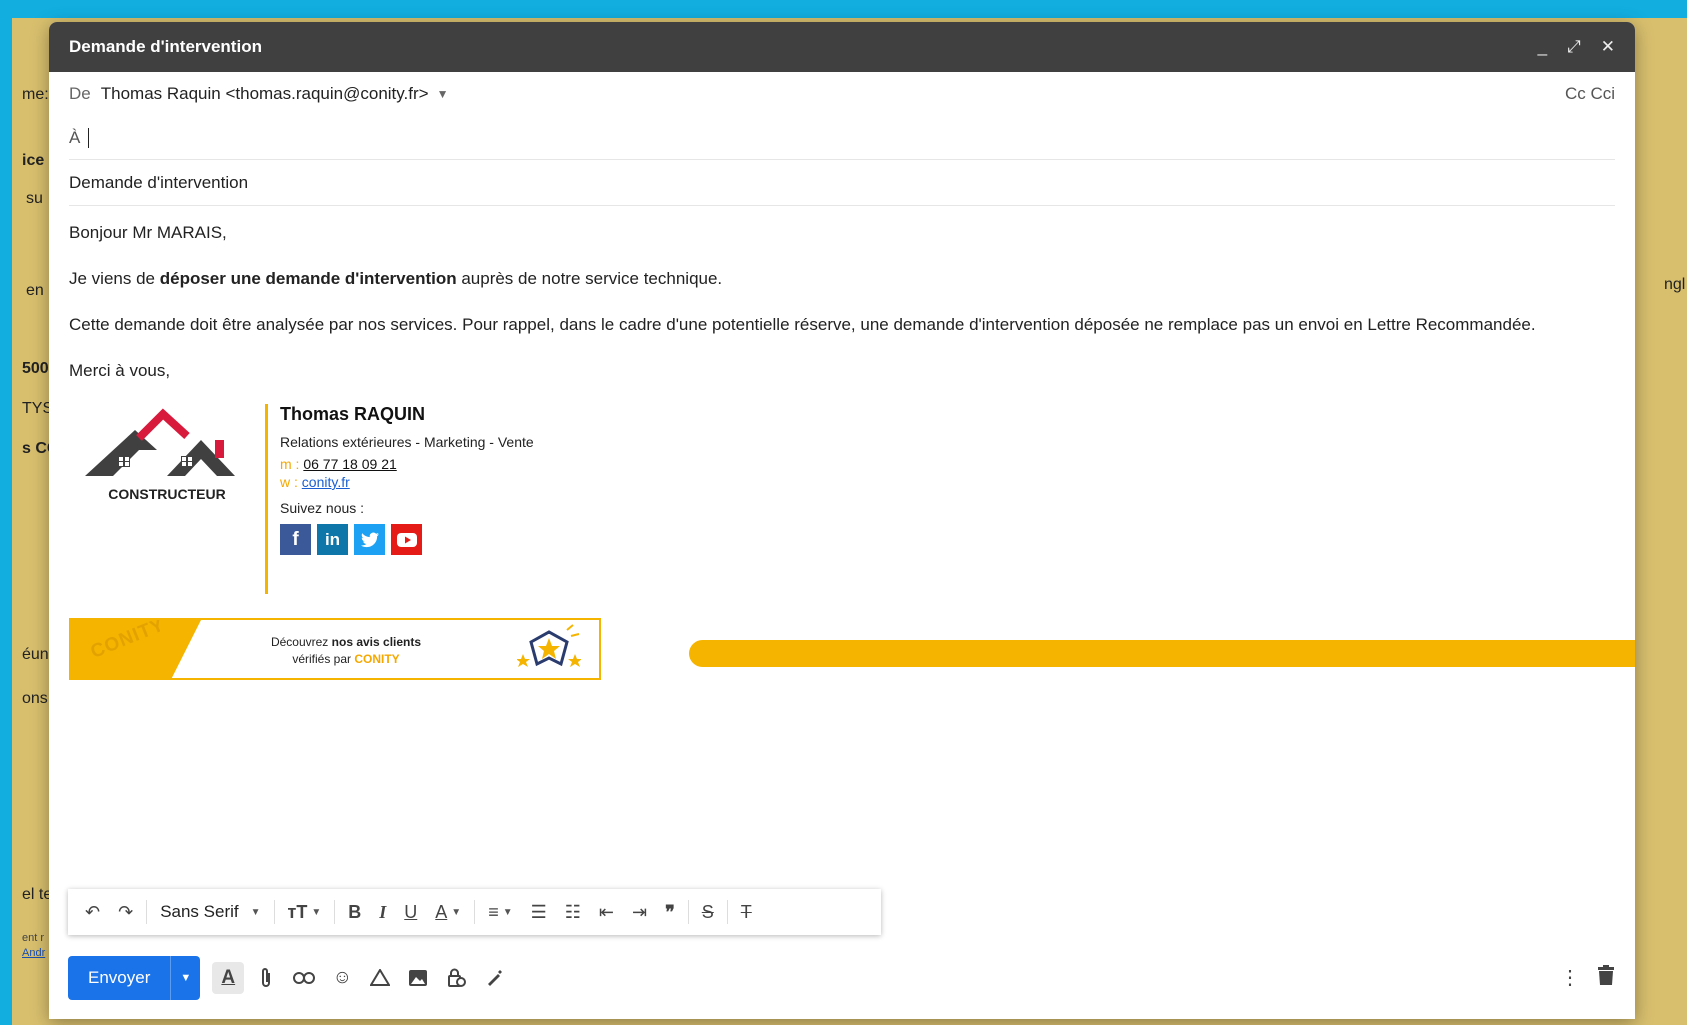 The width and height of the screenshot is (1687, 1025). What do you see at coordinates (746, 912) in the screenshot?
I see `remove-formatting-icon: T` at bounding box center [746, 912].